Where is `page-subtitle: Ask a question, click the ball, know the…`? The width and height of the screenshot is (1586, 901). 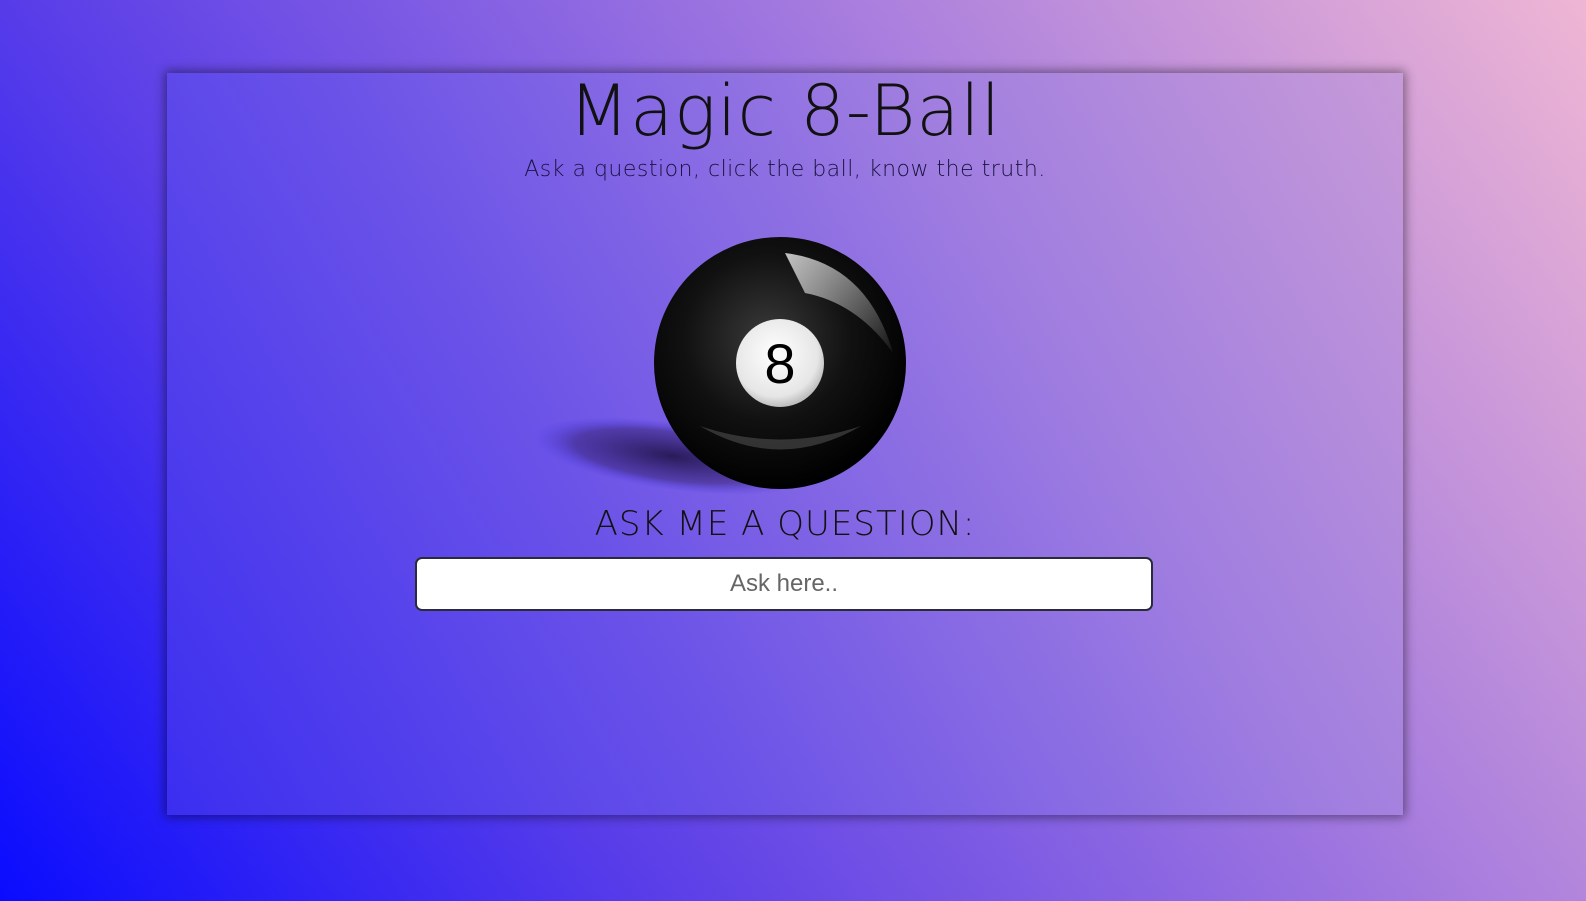
page-subtitle: Ask a question, click the ball, know the… is located at coordinates (785, 169).